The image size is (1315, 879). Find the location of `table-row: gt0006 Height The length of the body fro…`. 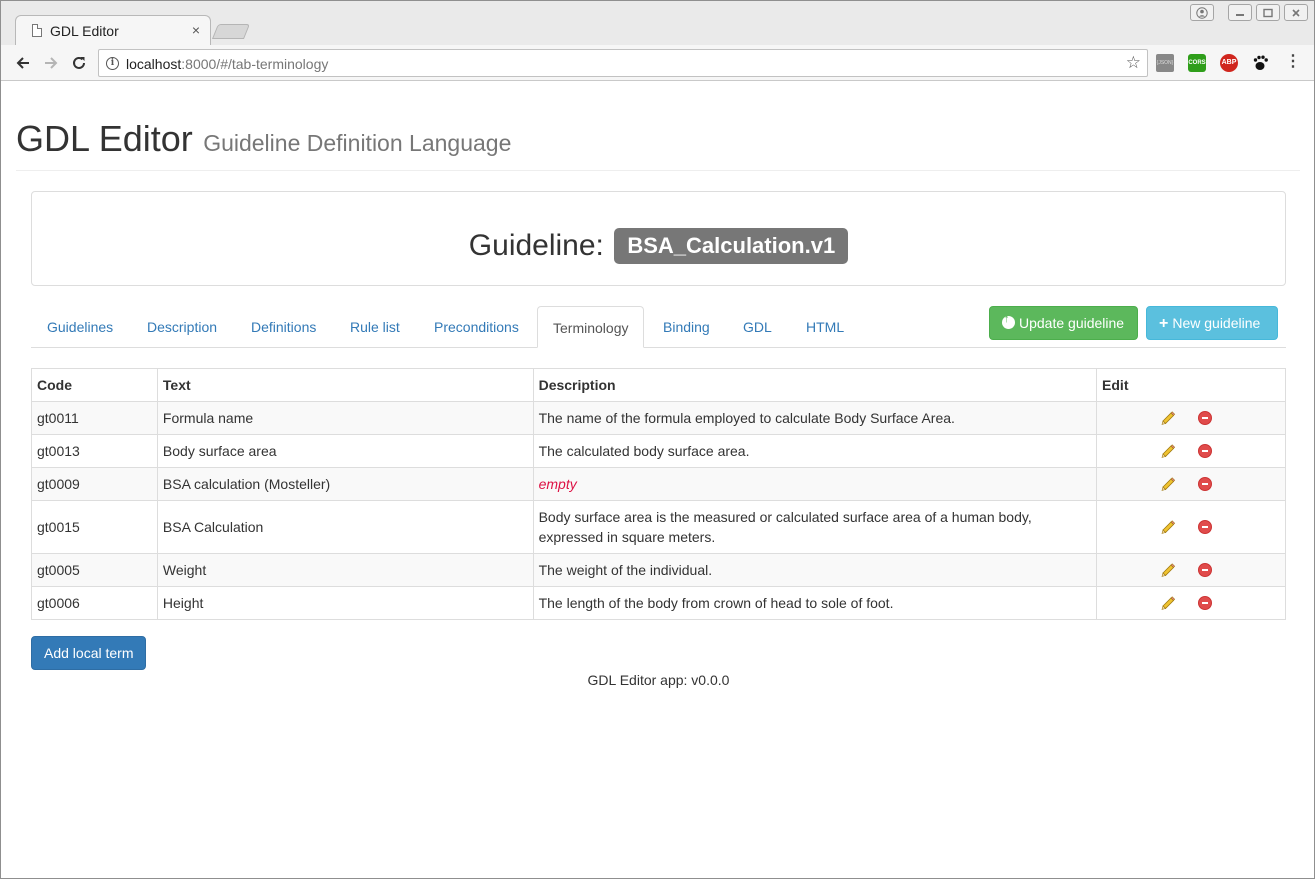

table-row: gt0006 Height The length of the body fro… is located at coordinates (658, 603).